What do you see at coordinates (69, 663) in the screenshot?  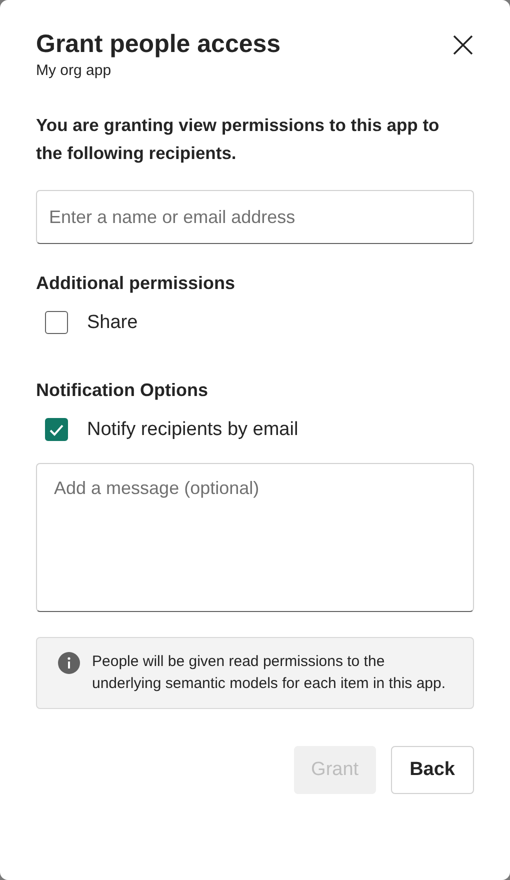 I see `info-icon` at bounding box center [69, 663].